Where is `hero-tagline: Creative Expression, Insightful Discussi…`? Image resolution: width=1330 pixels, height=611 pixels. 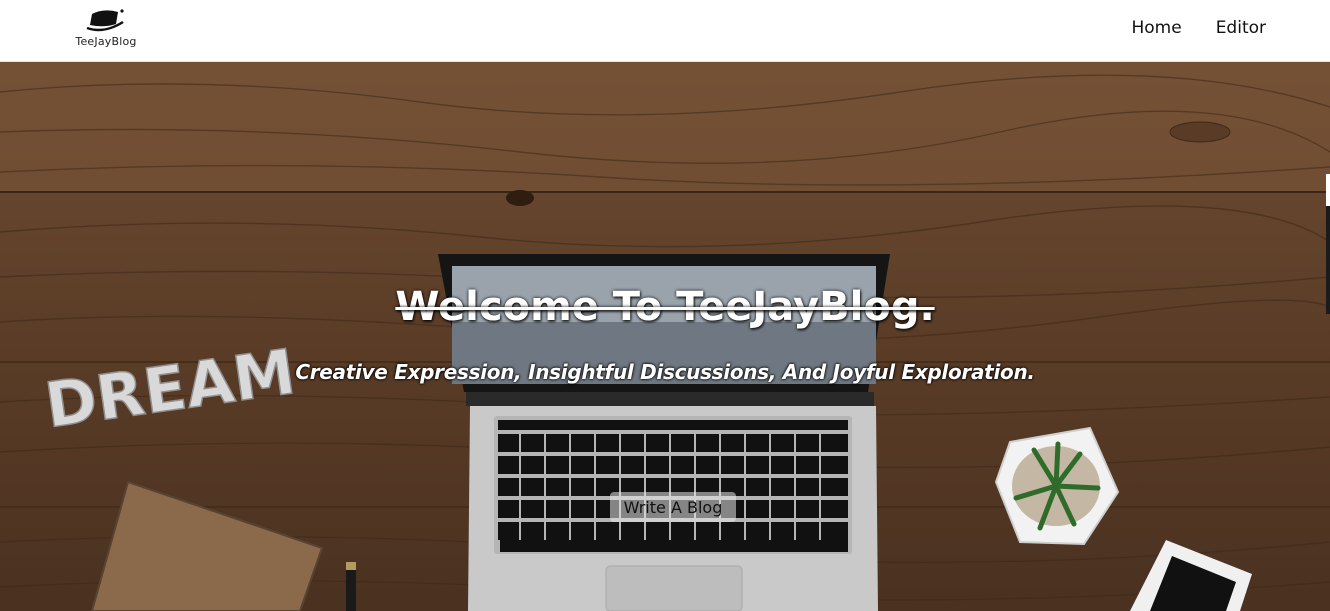 hero-tagline: Creative Expression, Insightful Discussi… is located at coordinates (665, 372).